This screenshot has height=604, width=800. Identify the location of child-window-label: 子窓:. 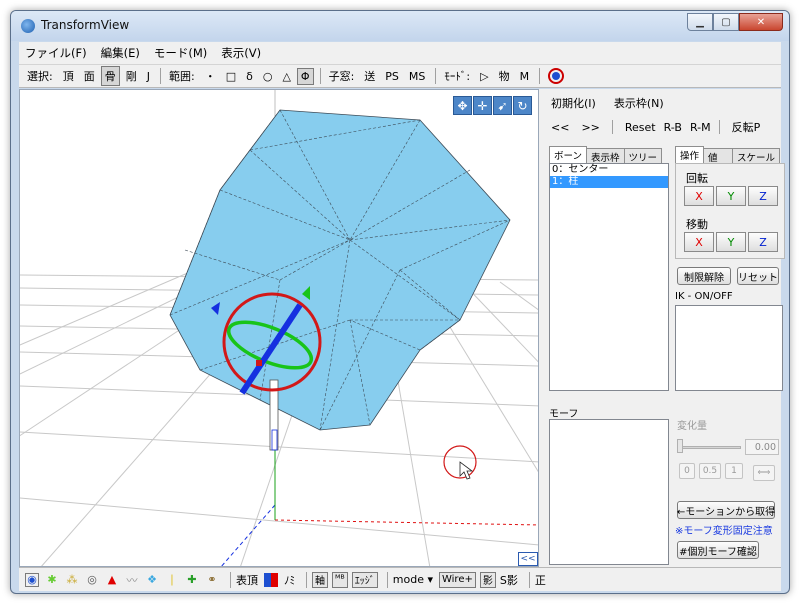
(341, 76).